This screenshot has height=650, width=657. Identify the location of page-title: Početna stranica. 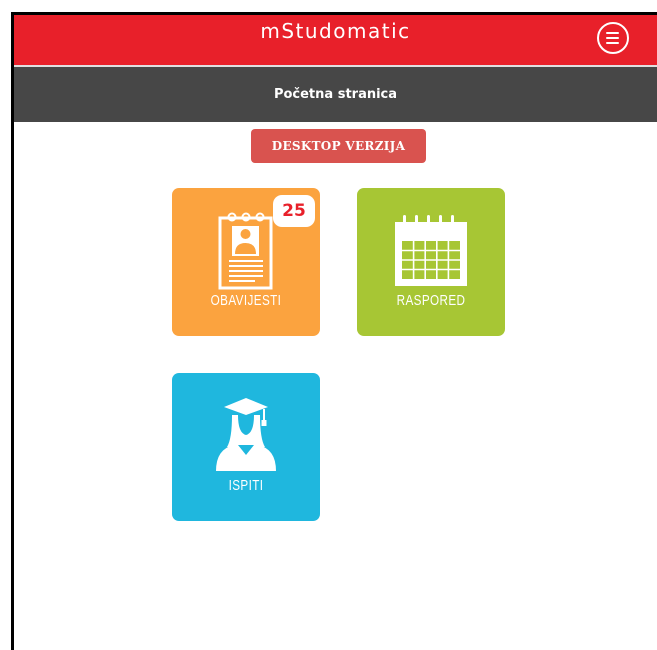
(335, 94).